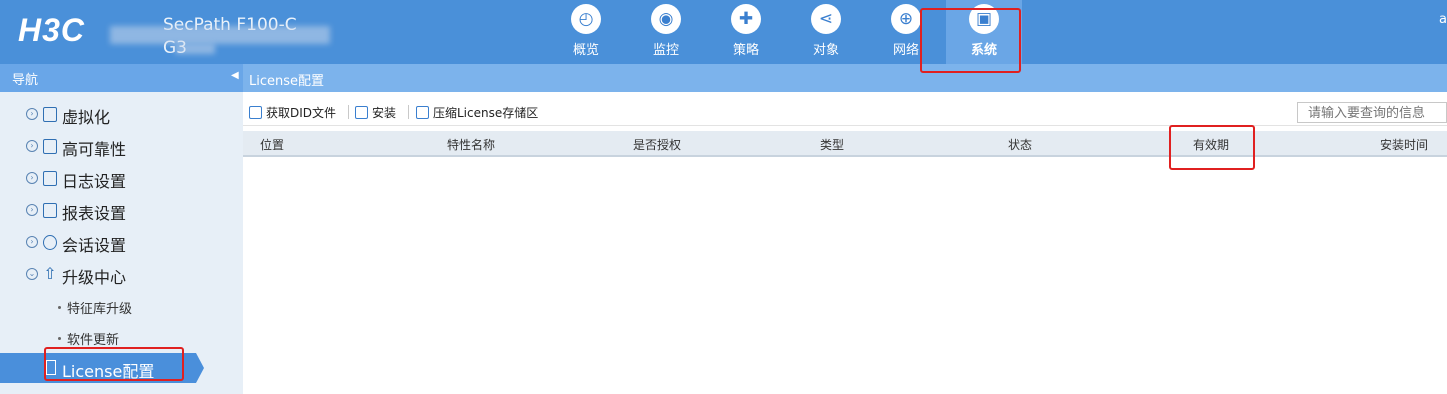 The image size is (1447, 394). Describe the element at coordinates (50, 242) in the screenshot. I see `session-icon` at that location.